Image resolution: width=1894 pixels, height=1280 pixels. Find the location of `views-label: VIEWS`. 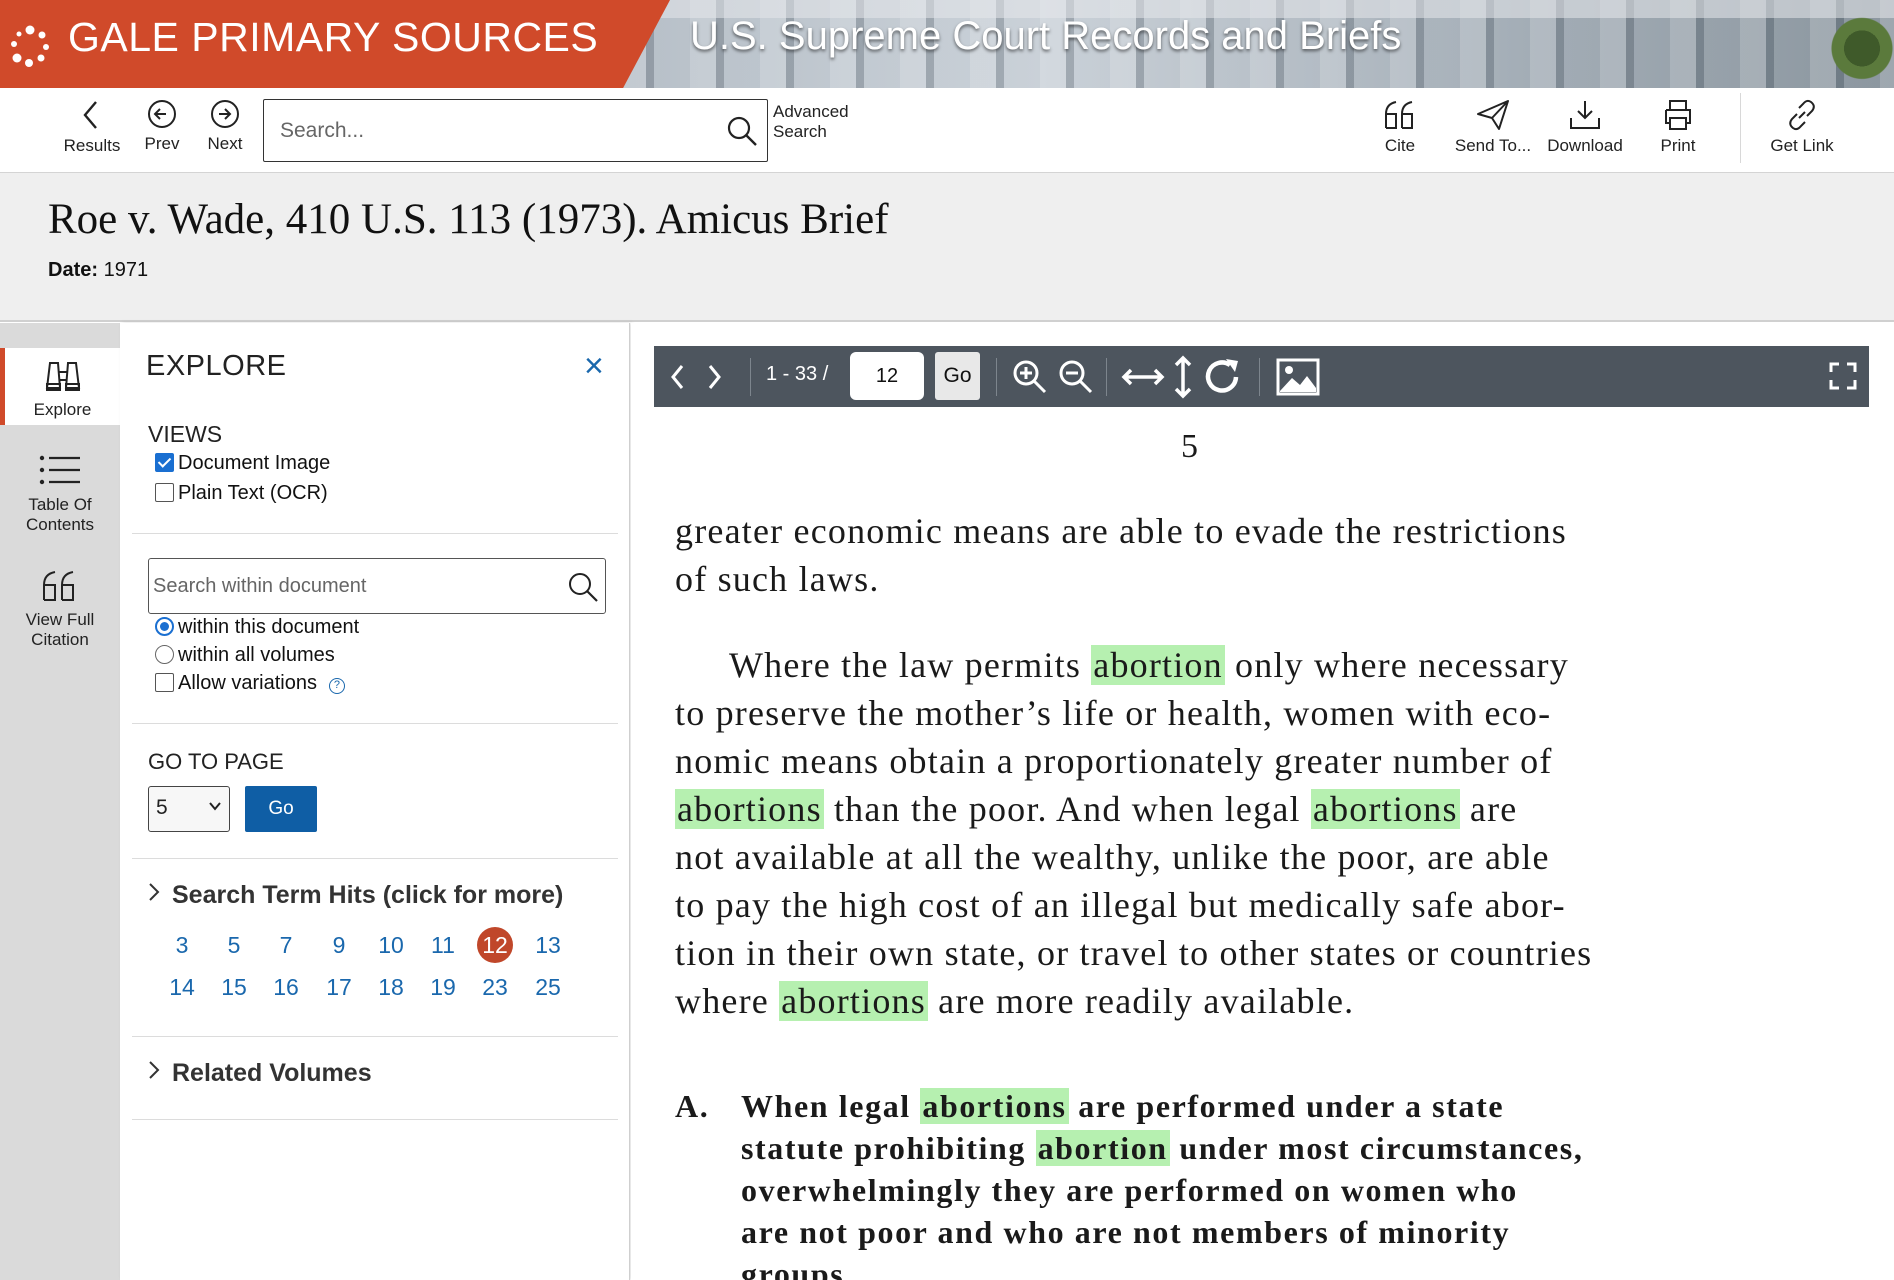

views-label: VIEWS is located at coordinates (185, 434).